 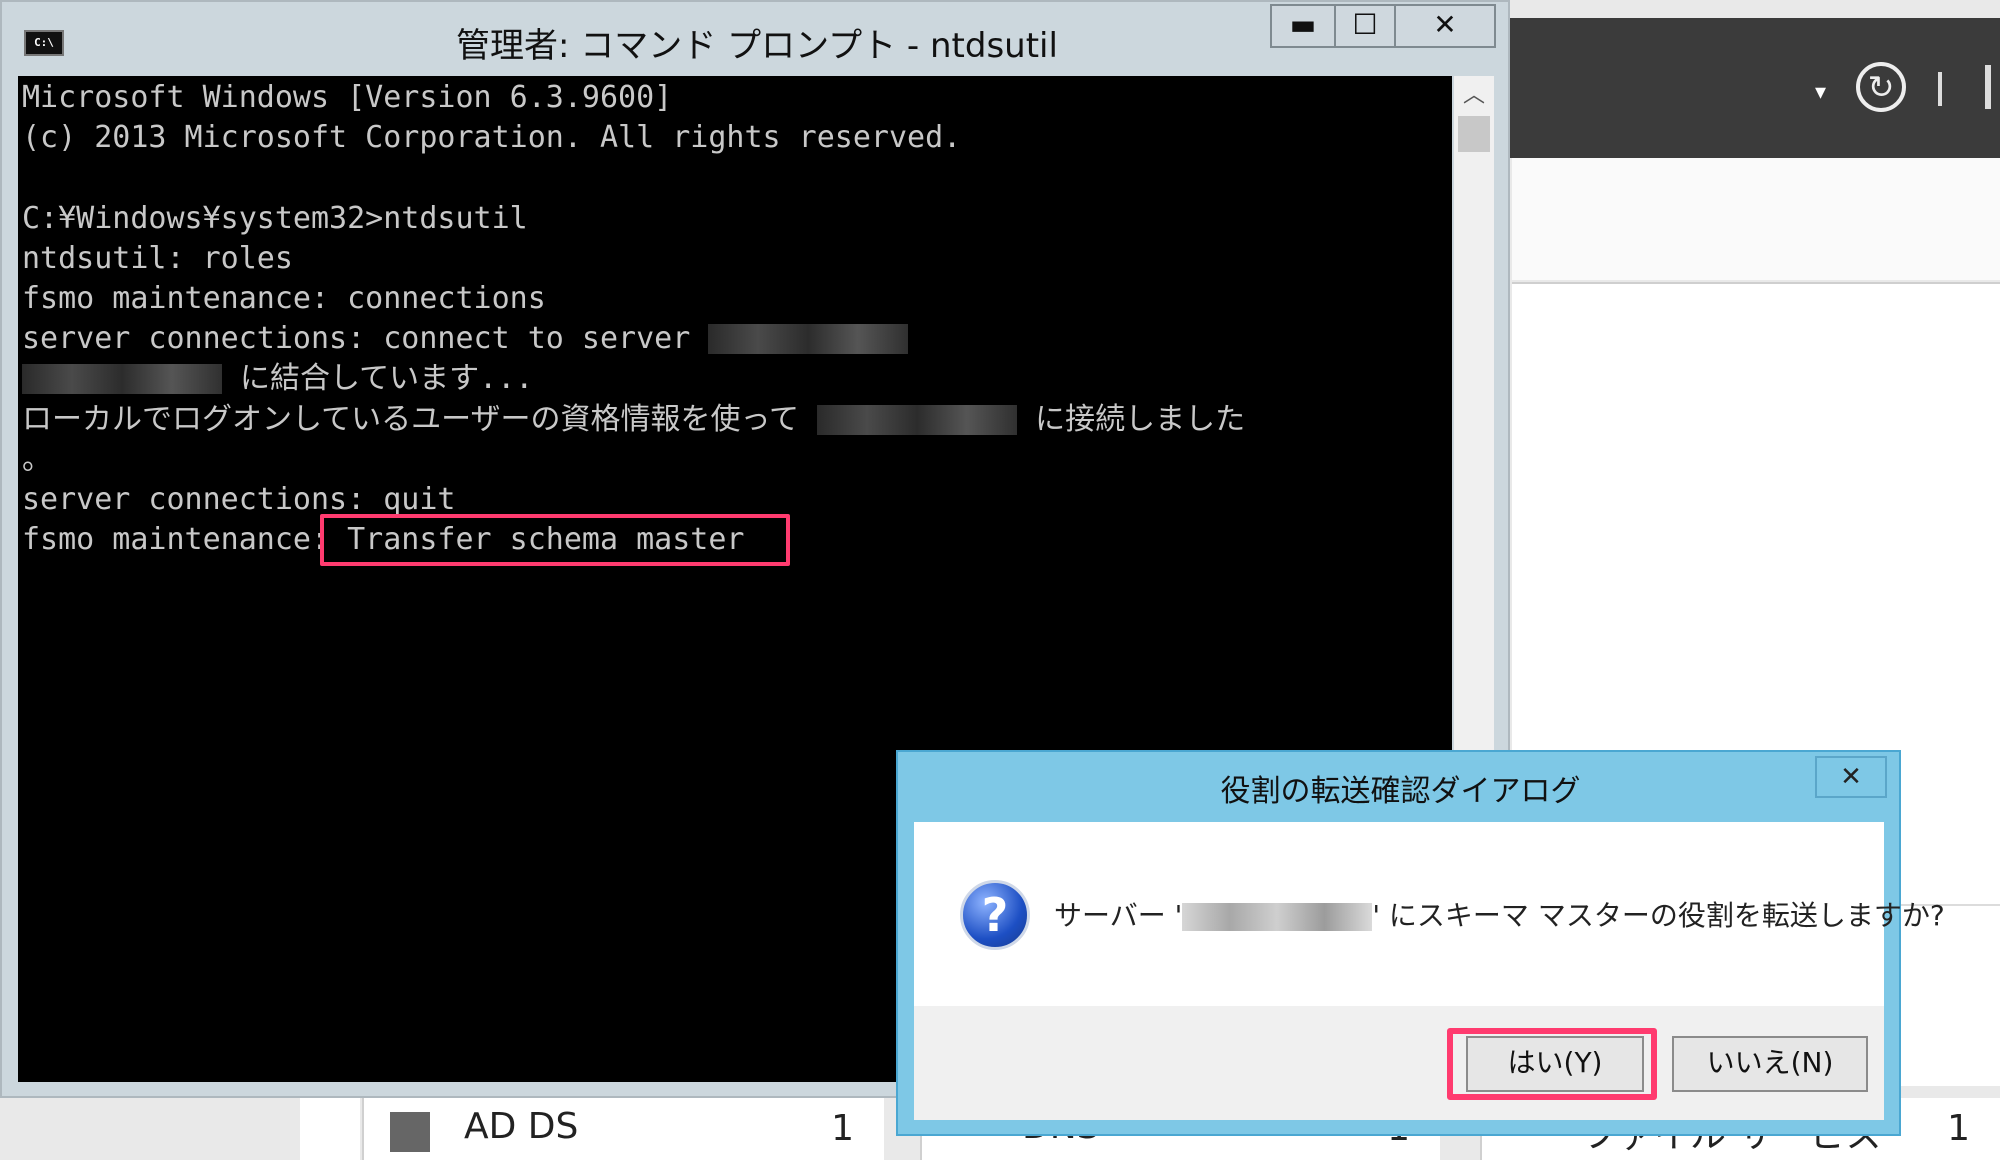 I want to click on tile-label: AD DS, so click(x=521, y=1126).